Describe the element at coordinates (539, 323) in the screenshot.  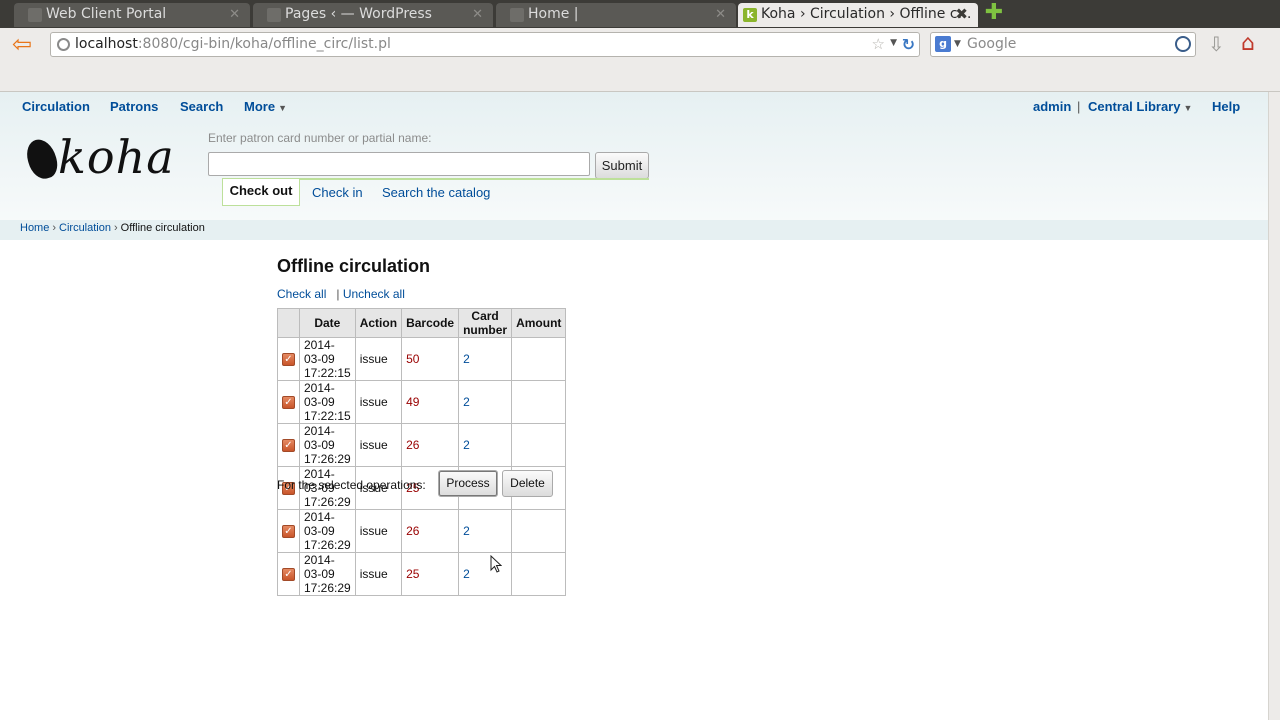
I see `column-header-amount: Amount` at that location.